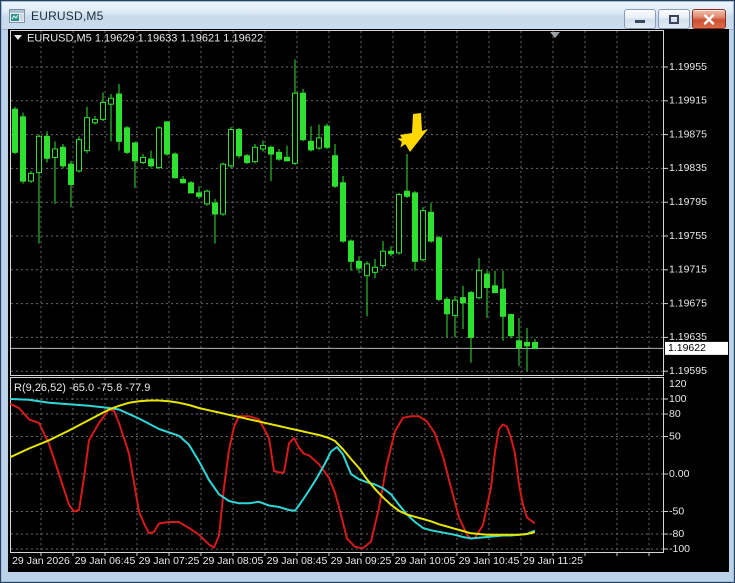  I want to click on close-button, so click(709, 19).